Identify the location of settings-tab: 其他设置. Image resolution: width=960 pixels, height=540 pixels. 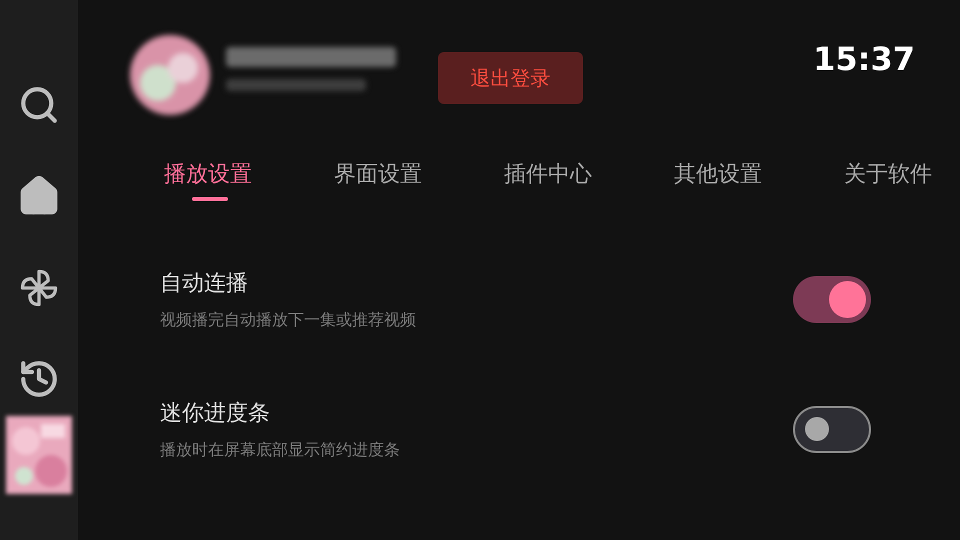
(759, 179).